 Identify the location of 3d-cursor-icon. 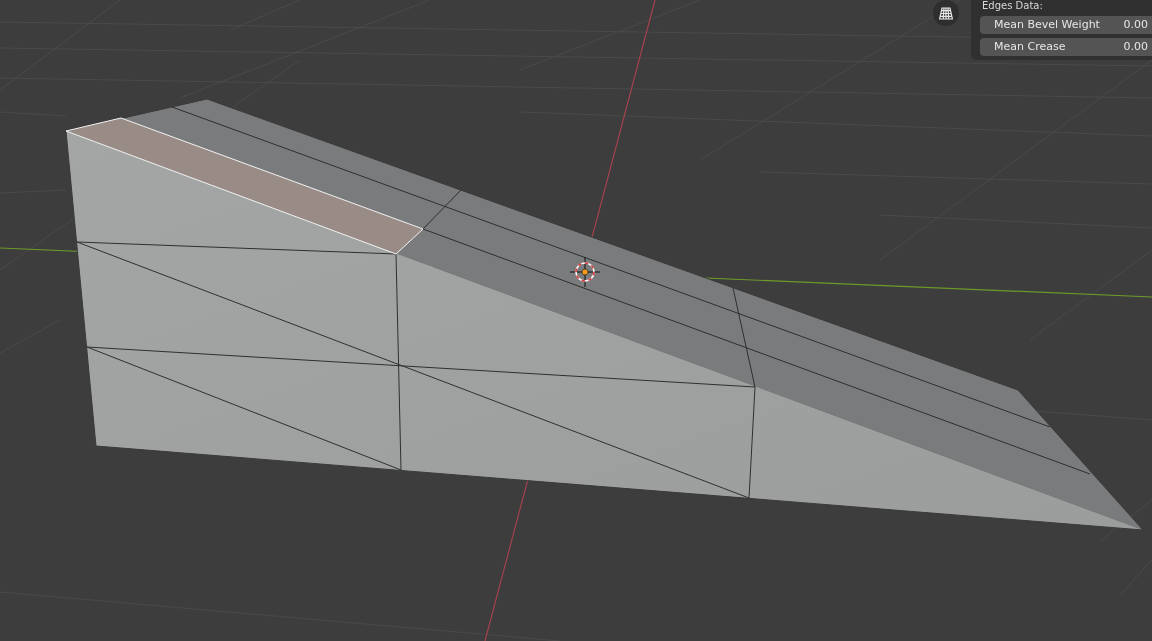
(585, 272).